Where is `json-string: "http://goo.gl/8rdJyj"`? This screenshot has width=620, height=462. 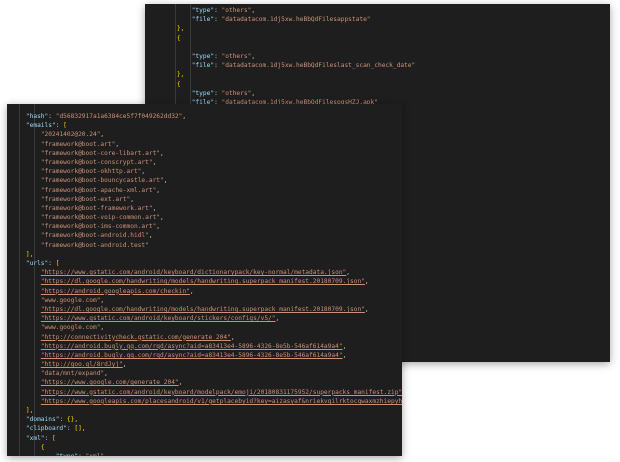 json-string: "http://goo.gl/8rdJyj" is located at coordinates (81, 365).